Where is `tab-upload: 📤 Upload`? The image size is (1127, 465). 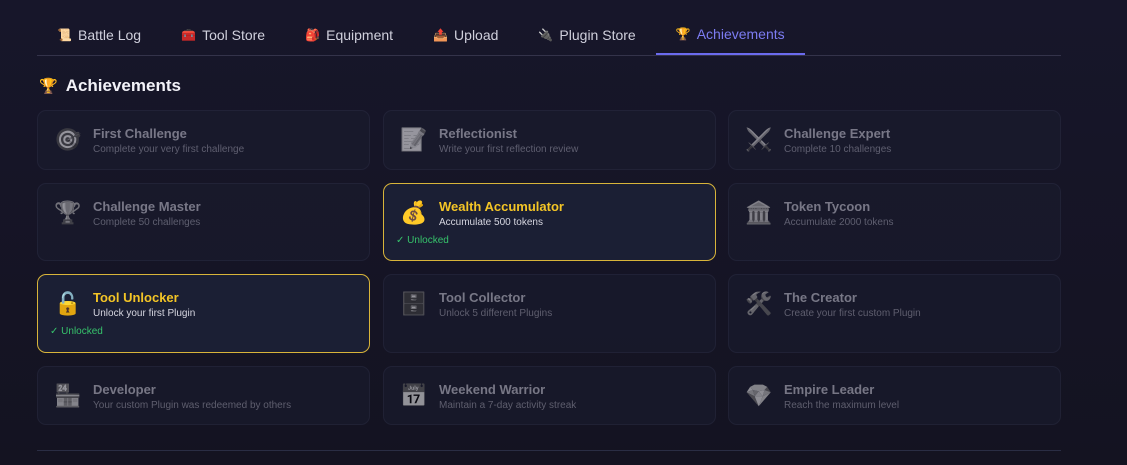 tab-upload: 📤 Upload is located at coordinates (465, 34).